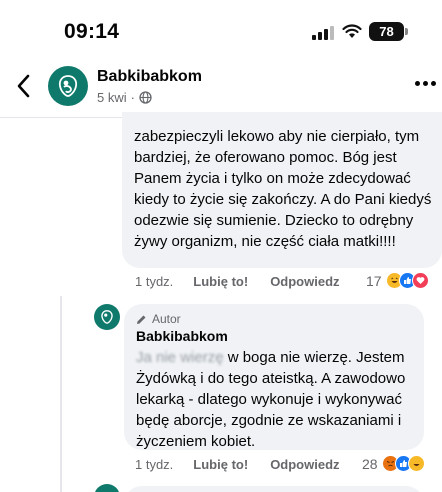 The image size is (442, 492). Describe the element at coordinates (274, 336) in the screenshot. I see `commenter-name: Babkibabkom` at that location.